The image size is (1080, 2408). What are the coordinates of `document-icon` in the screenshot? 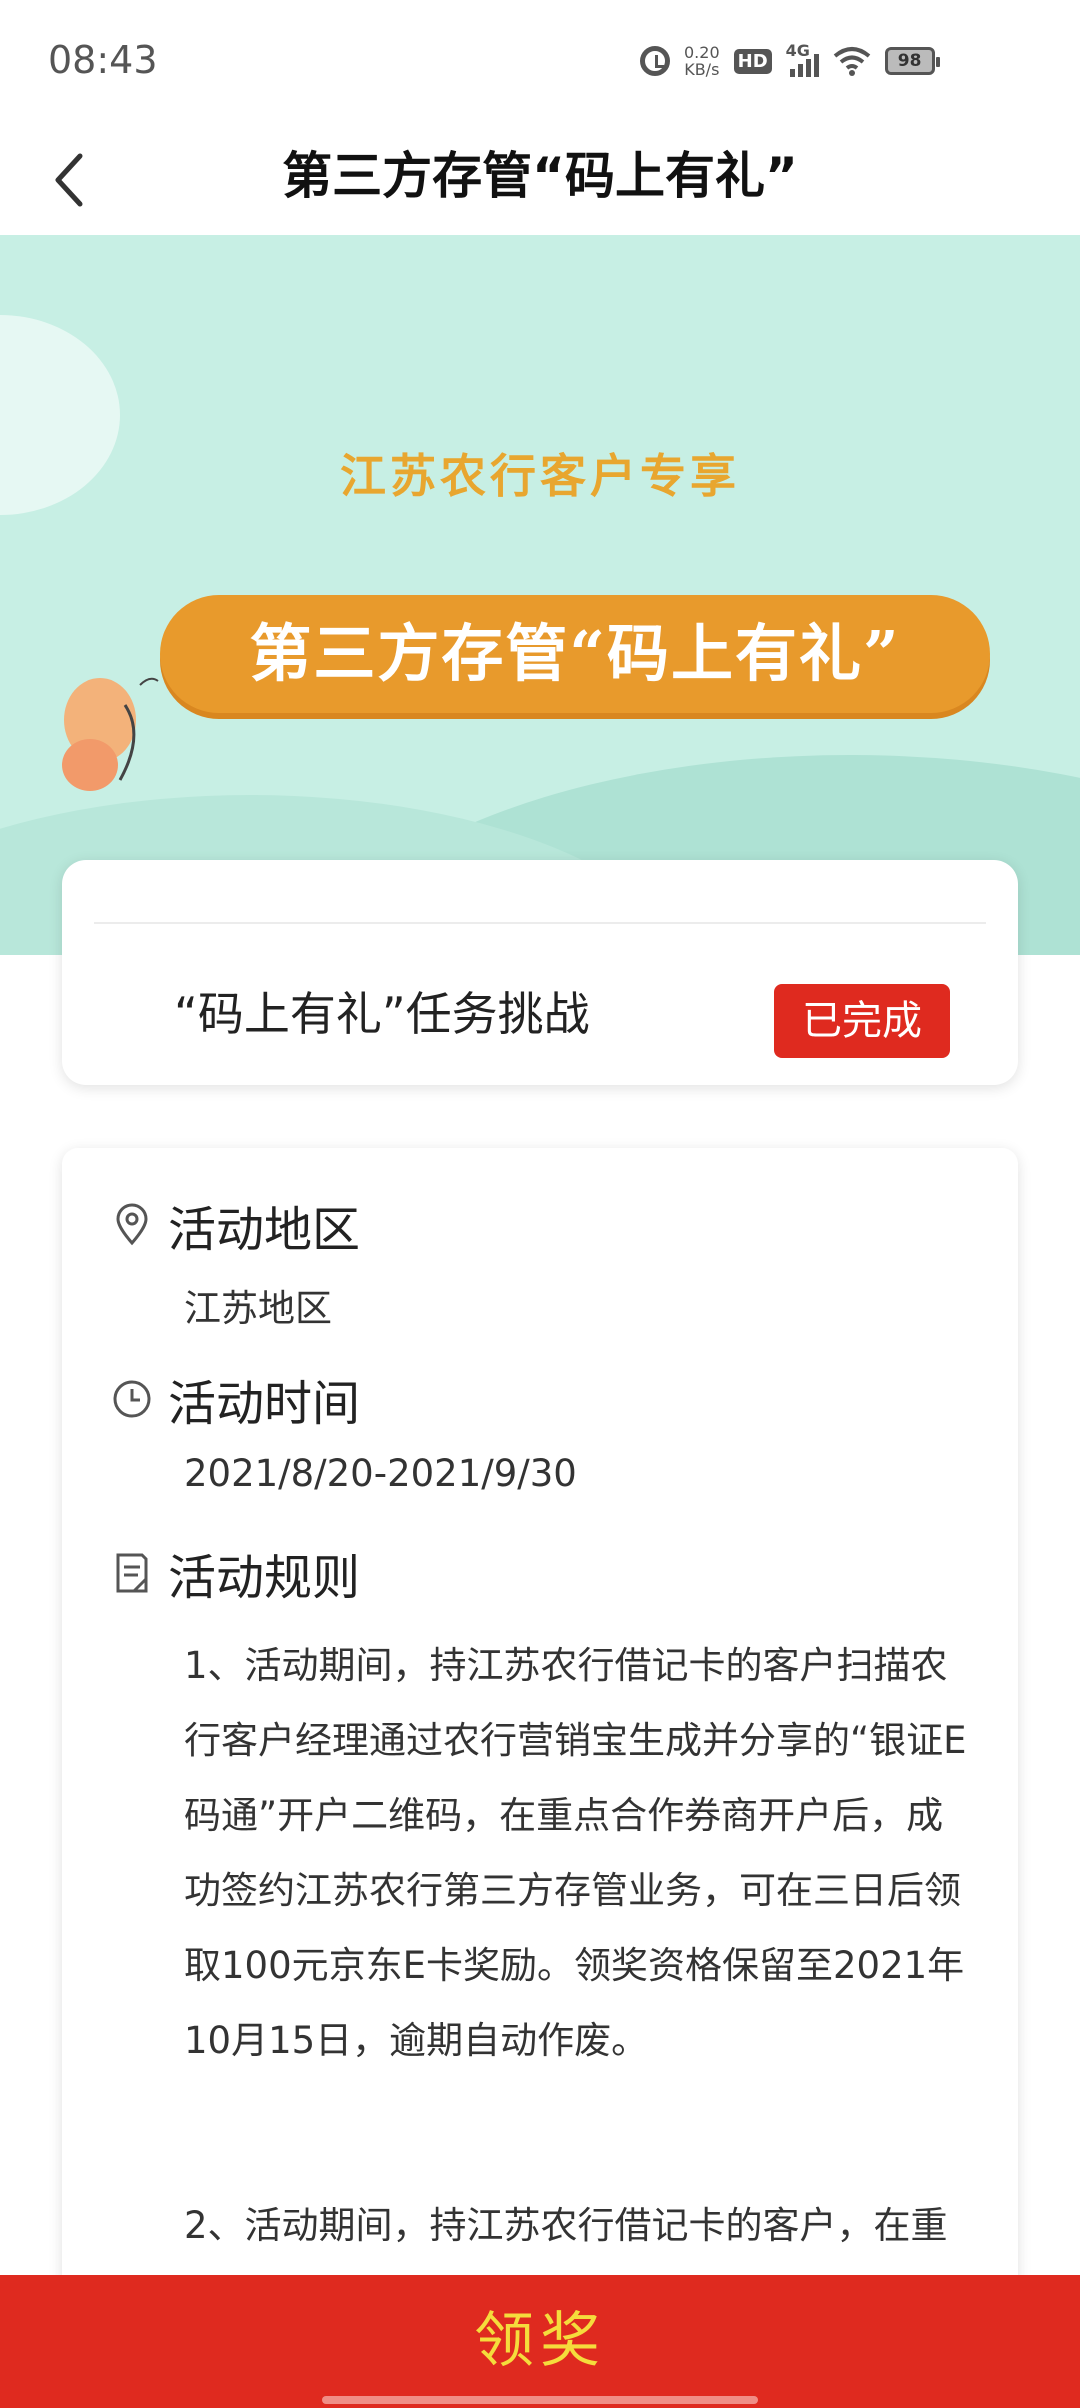 It's located at (132, 1573).